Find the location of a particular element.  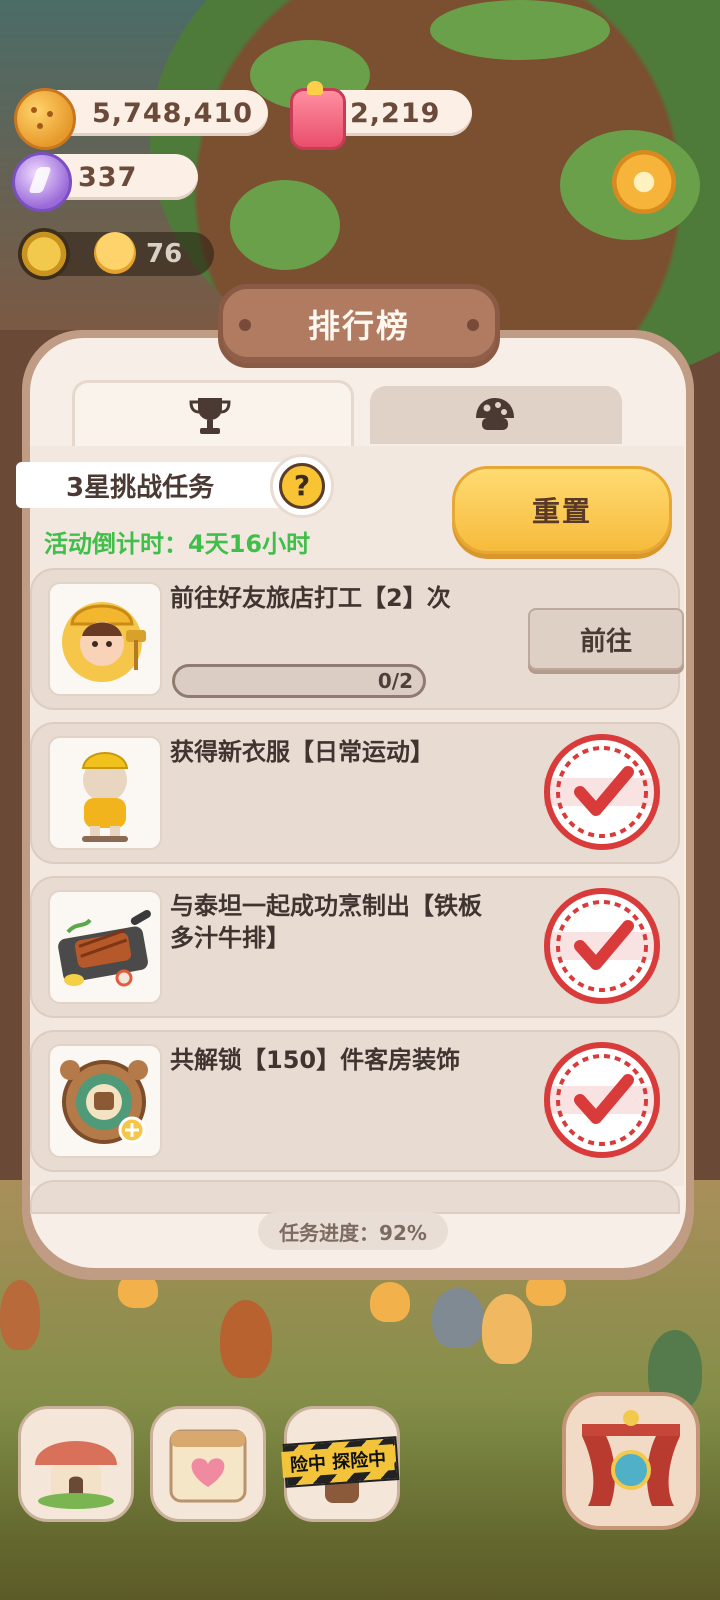

modal-title: 排行榜 is located at coordinates (358, 326).